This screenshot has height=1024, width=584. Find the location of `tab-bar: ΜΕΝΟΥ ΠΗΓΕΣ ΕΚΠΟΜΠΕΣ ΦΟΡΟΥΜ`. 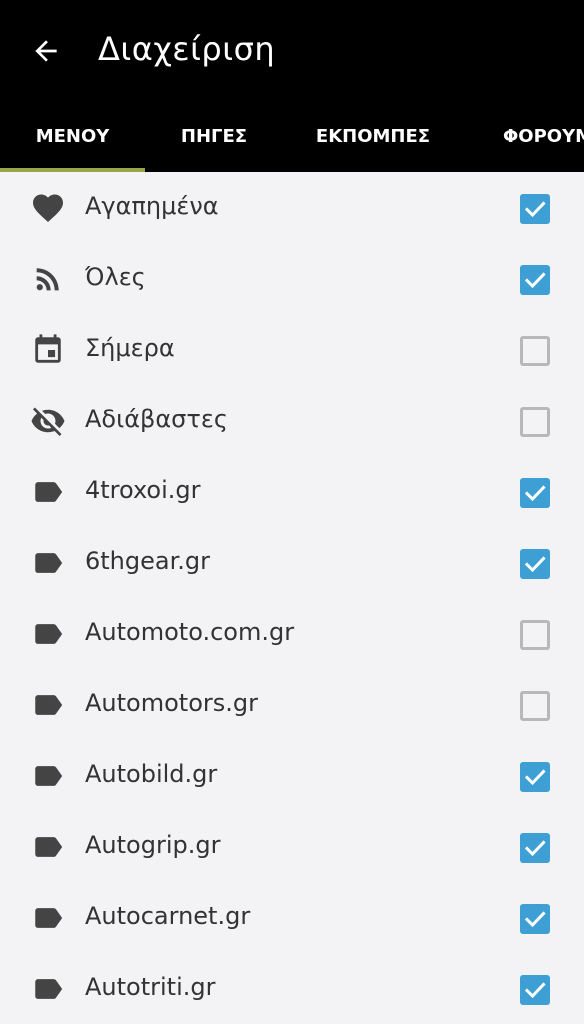

tab-bar: ΜΕΝΟΥ ΠΗΓΕΣ ΕΚΠΟΜΠΕΣ ΦΟΡΟΥΜ is located at coordinates (292, 136).